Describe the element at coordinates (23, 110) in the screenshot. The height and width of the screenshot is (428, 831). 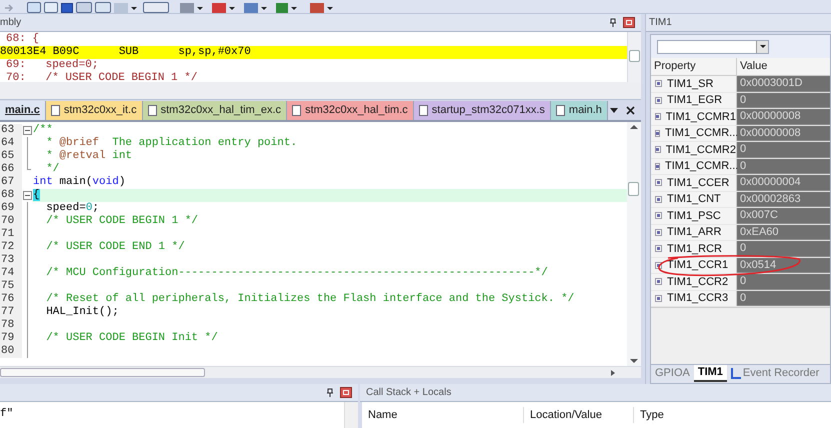
I see `editor-tab: main.c` at that location.